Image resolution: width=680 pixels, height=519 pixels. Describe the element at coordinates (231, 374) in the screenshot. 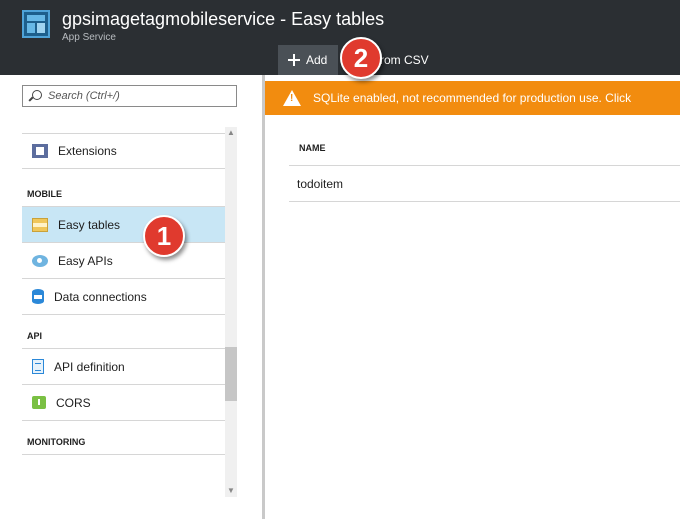

I see `scrollbar-thumb` at that location.